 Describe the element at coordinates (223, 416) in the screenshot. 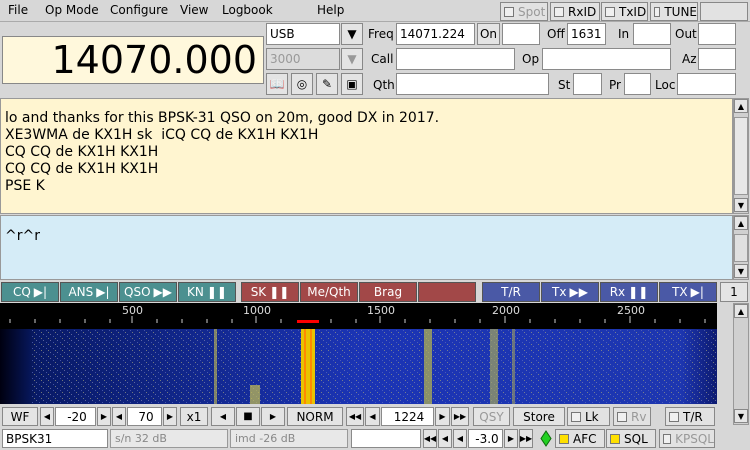

I see `slow-left-button: ◀` at that location.